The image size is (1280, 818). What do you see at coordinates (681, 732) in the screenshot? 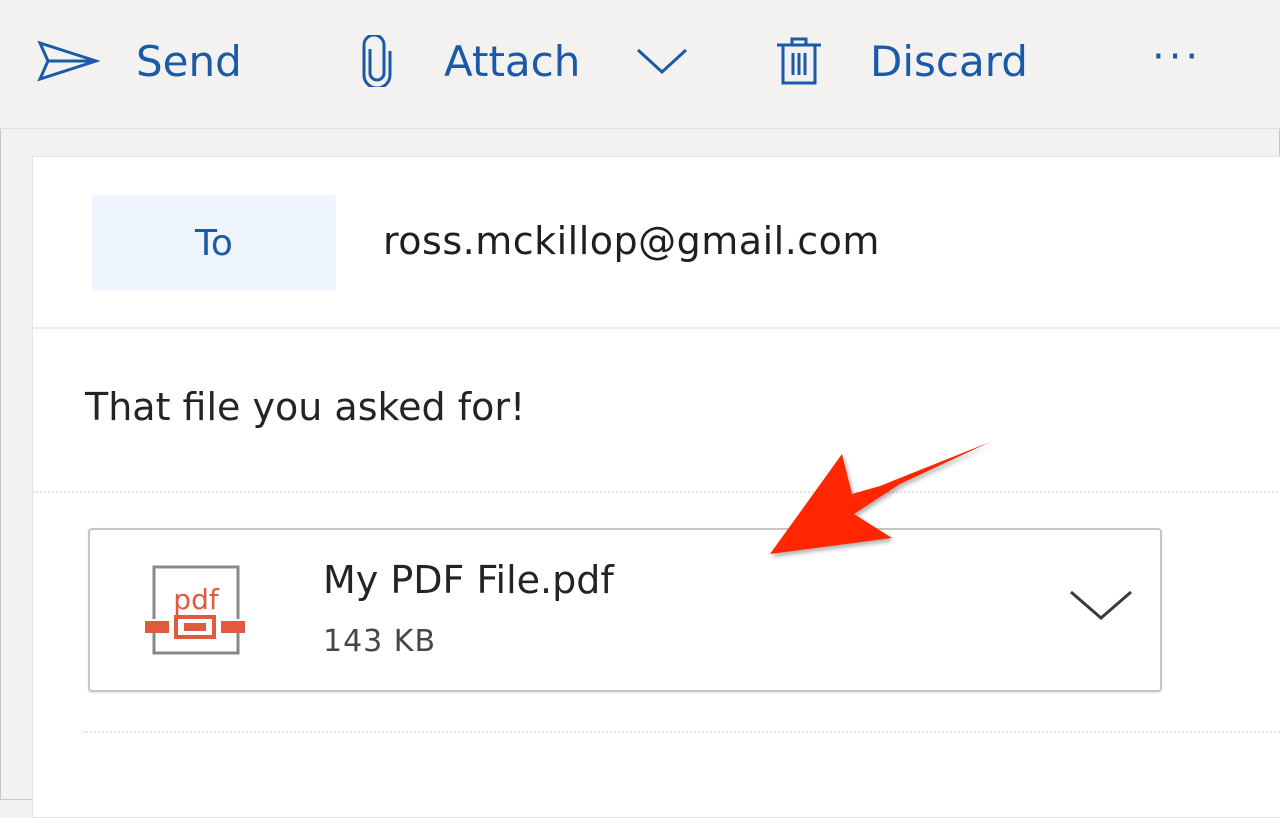
I see `attachment-divider` at bounding box center [681, 732].